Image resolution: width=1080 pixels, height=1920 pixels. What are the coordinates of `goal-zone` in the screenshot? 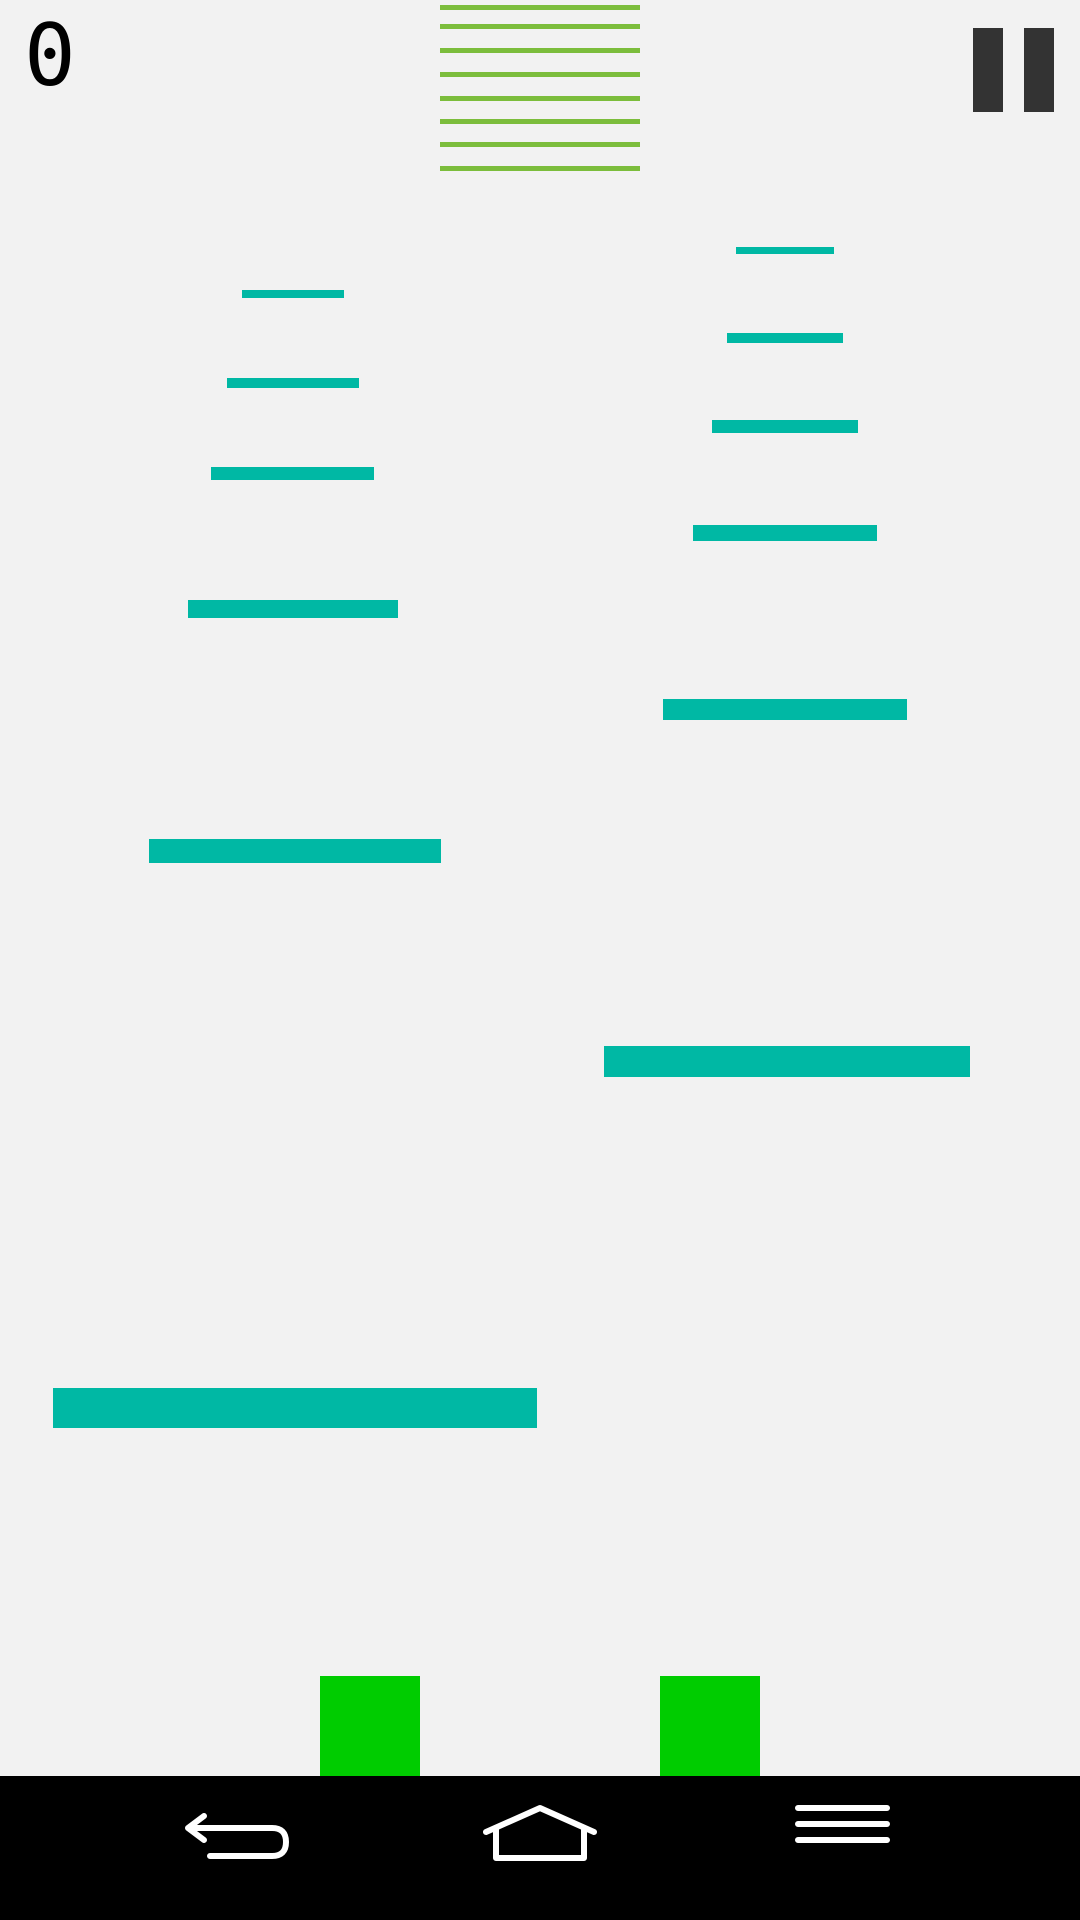 It's located at (540, 88).